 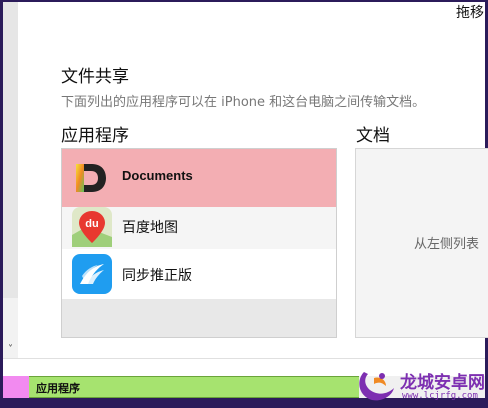 I want to click on app-list-item-baidu-map: du 百度地图, so click(x=199, y=228).